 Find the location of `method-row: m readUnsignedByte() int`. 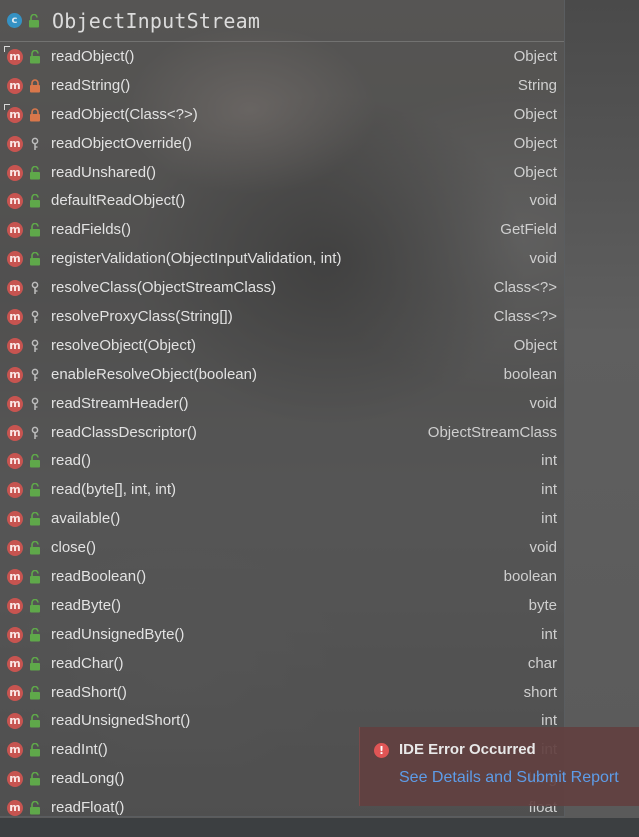

method-row: m readUnsignedByte() int is located at coordinates (282, 635).